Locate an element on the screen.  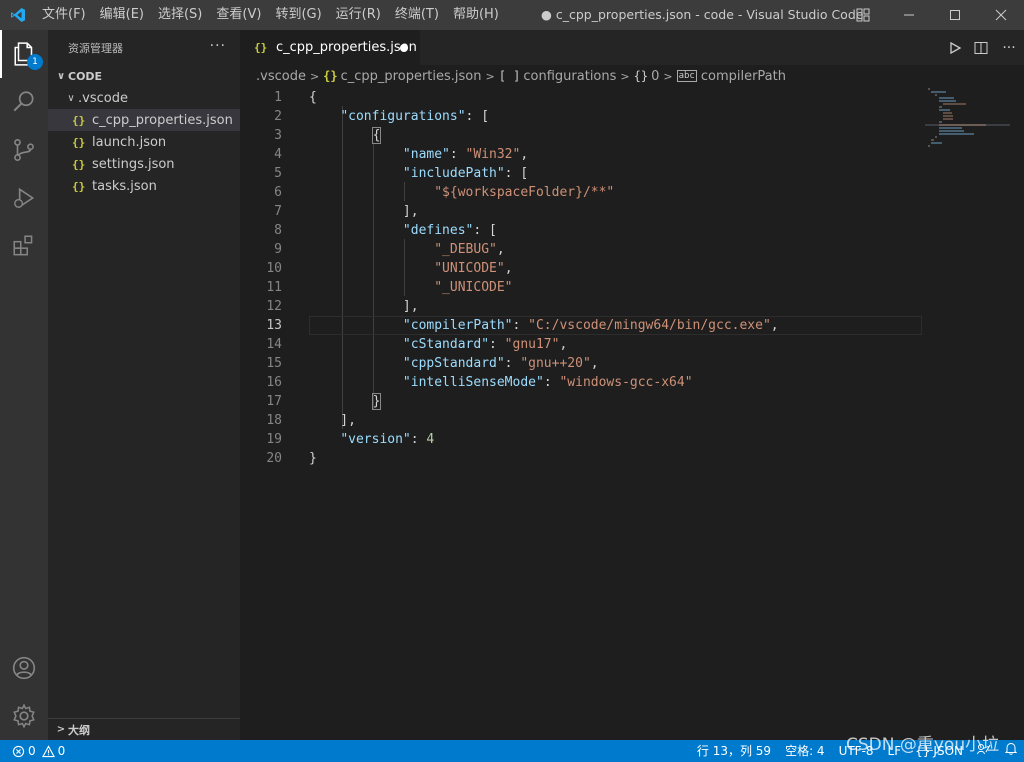
run-icon is located at coordinates (955, 47).